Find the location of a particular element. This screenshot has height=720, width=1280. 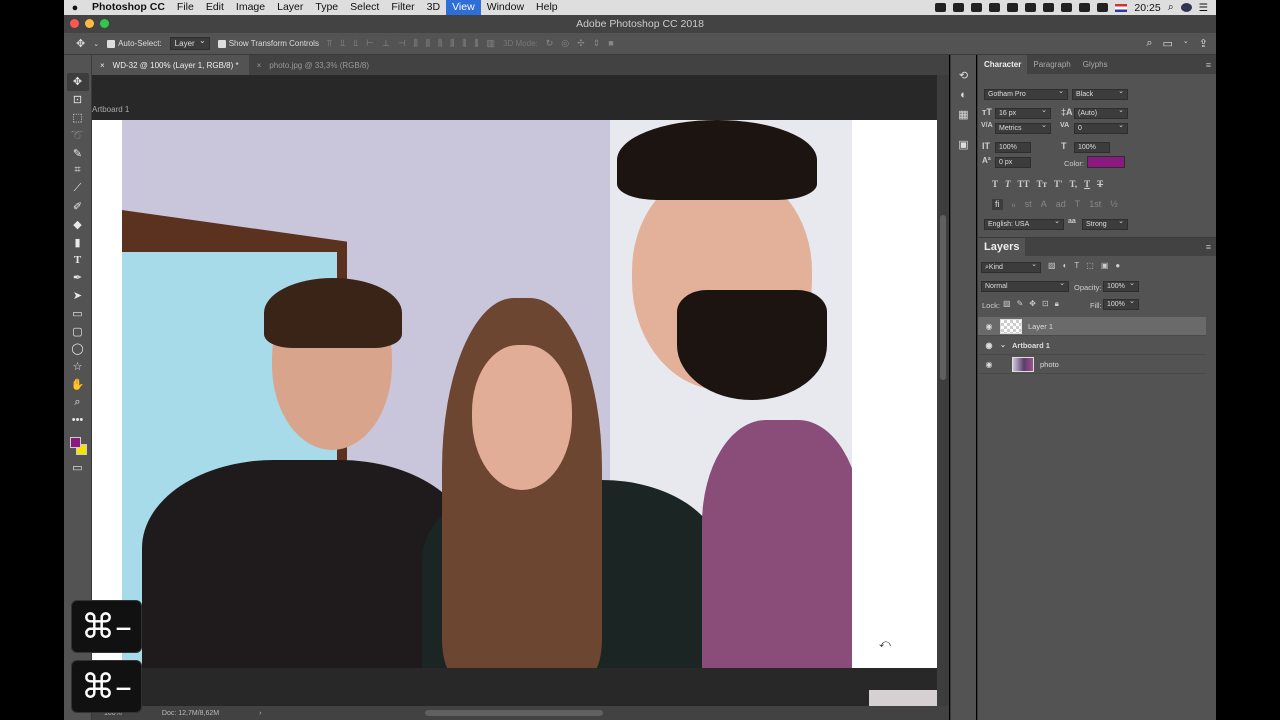

cloud-icon is located at coordinates (1013, 7).